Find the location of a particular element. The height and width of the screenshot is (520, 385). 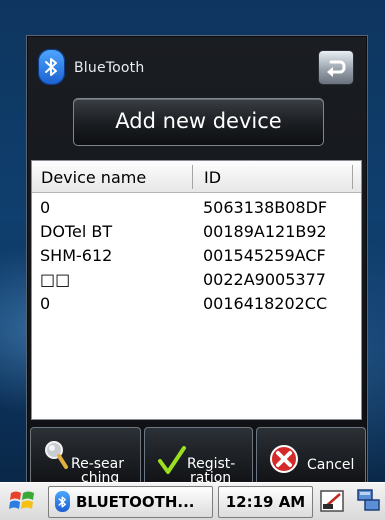

list-item: DOTel BT 00189A121B92 is located at coordinates (196, 232).